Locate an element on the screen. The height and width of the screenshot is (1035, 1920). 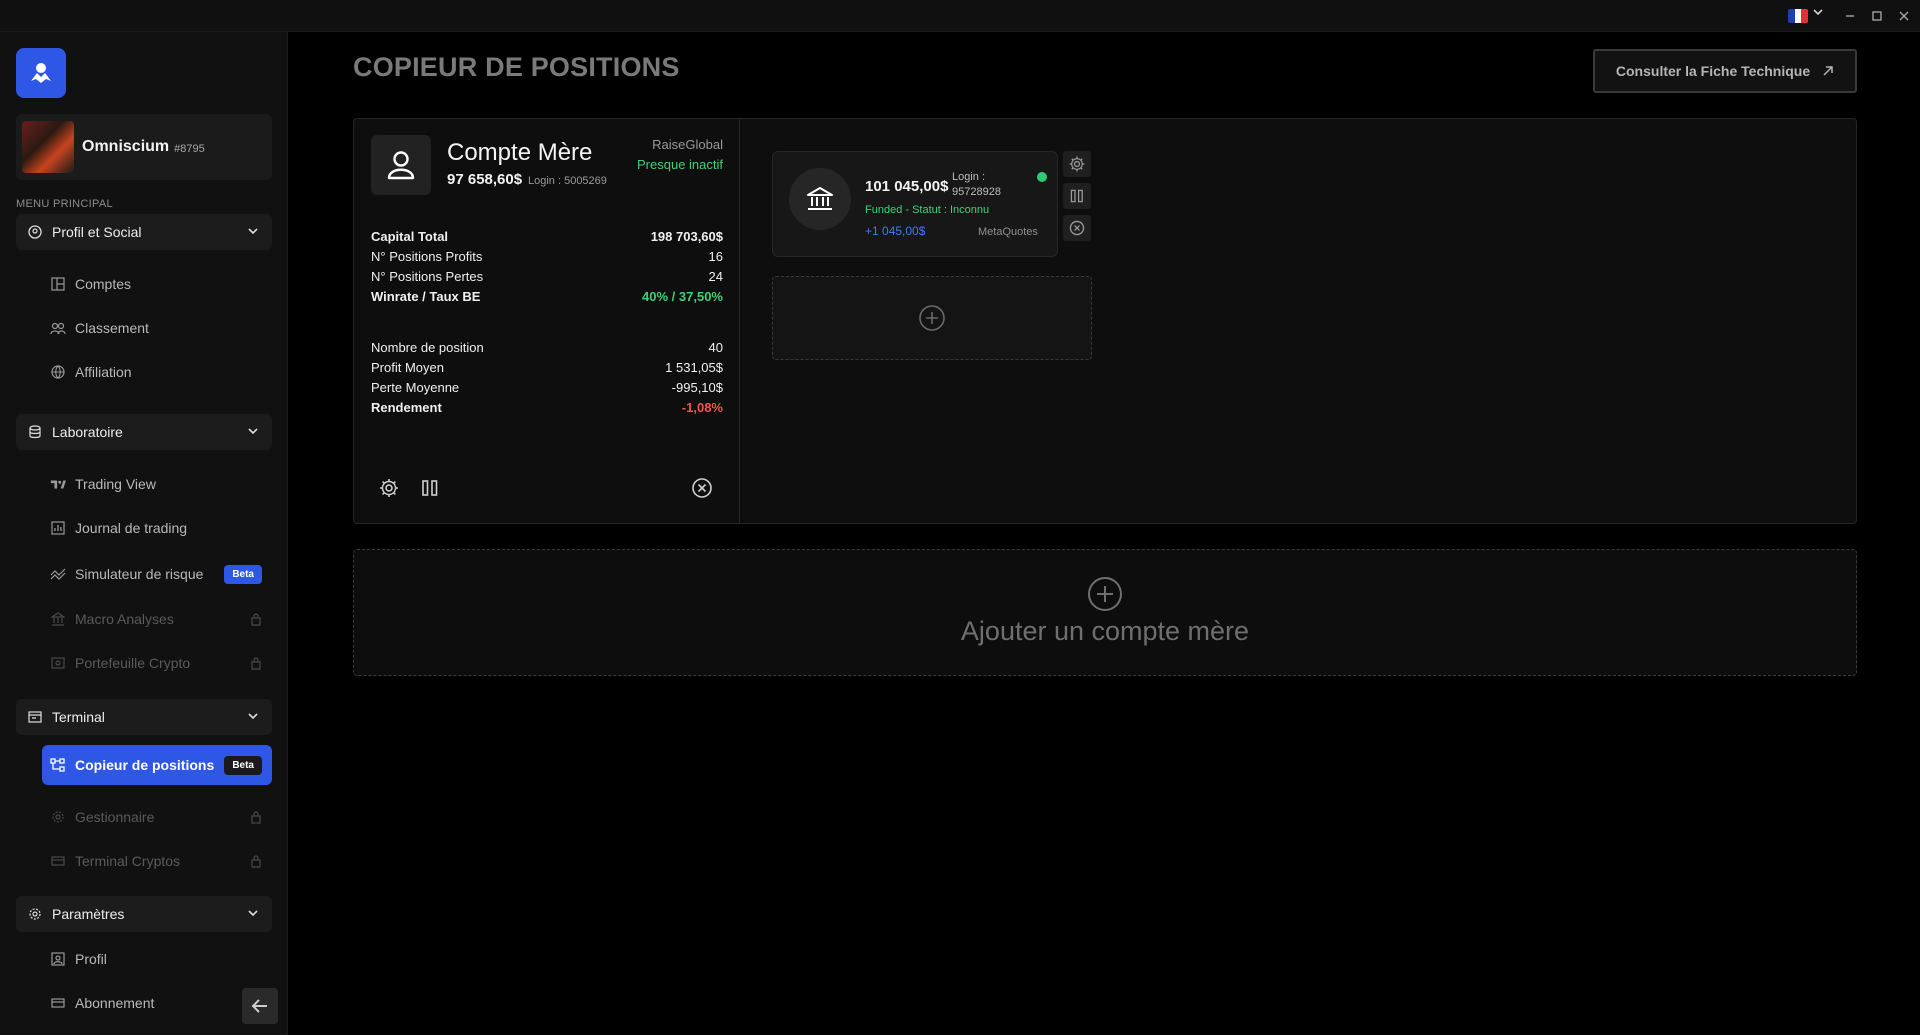
add-mother-account-button: Ajouter un compte mère is located at coordinates (1105, 612).